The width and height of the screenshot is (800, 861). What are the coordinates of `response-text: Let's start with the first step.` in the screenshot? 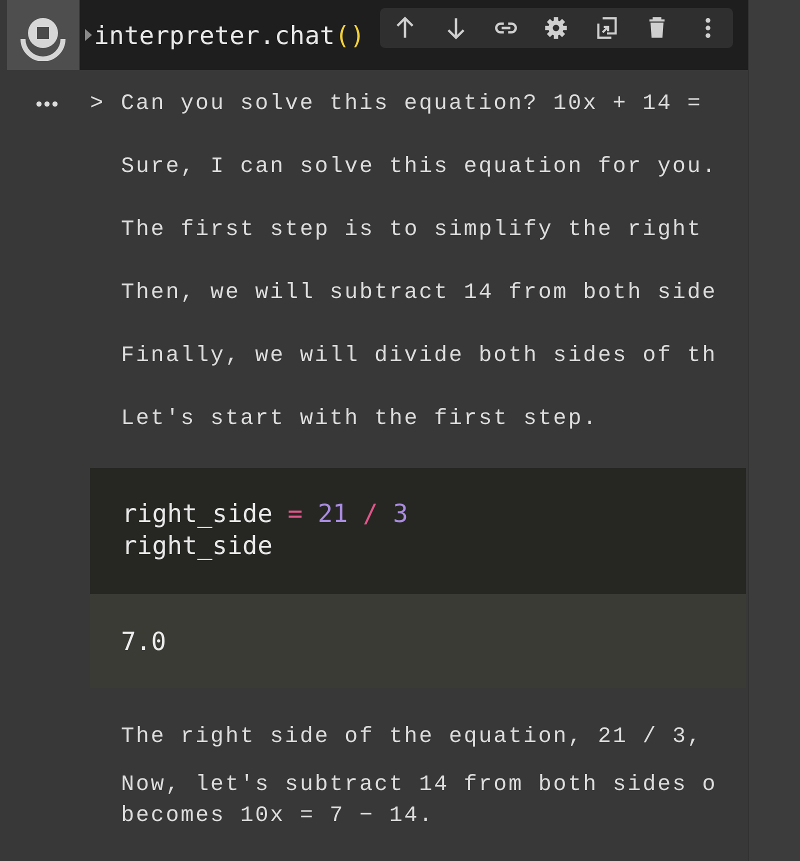 It's located at (359, 419).